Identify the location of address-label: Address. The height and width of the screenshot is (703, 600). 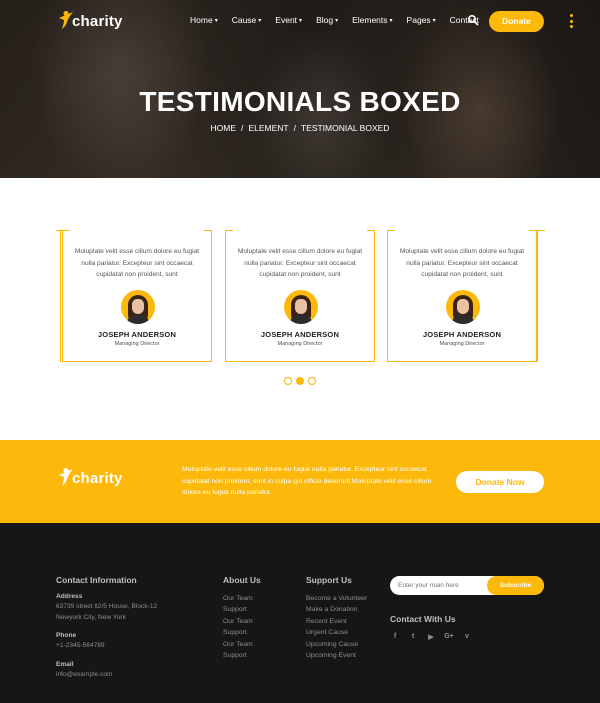
(69, 596).